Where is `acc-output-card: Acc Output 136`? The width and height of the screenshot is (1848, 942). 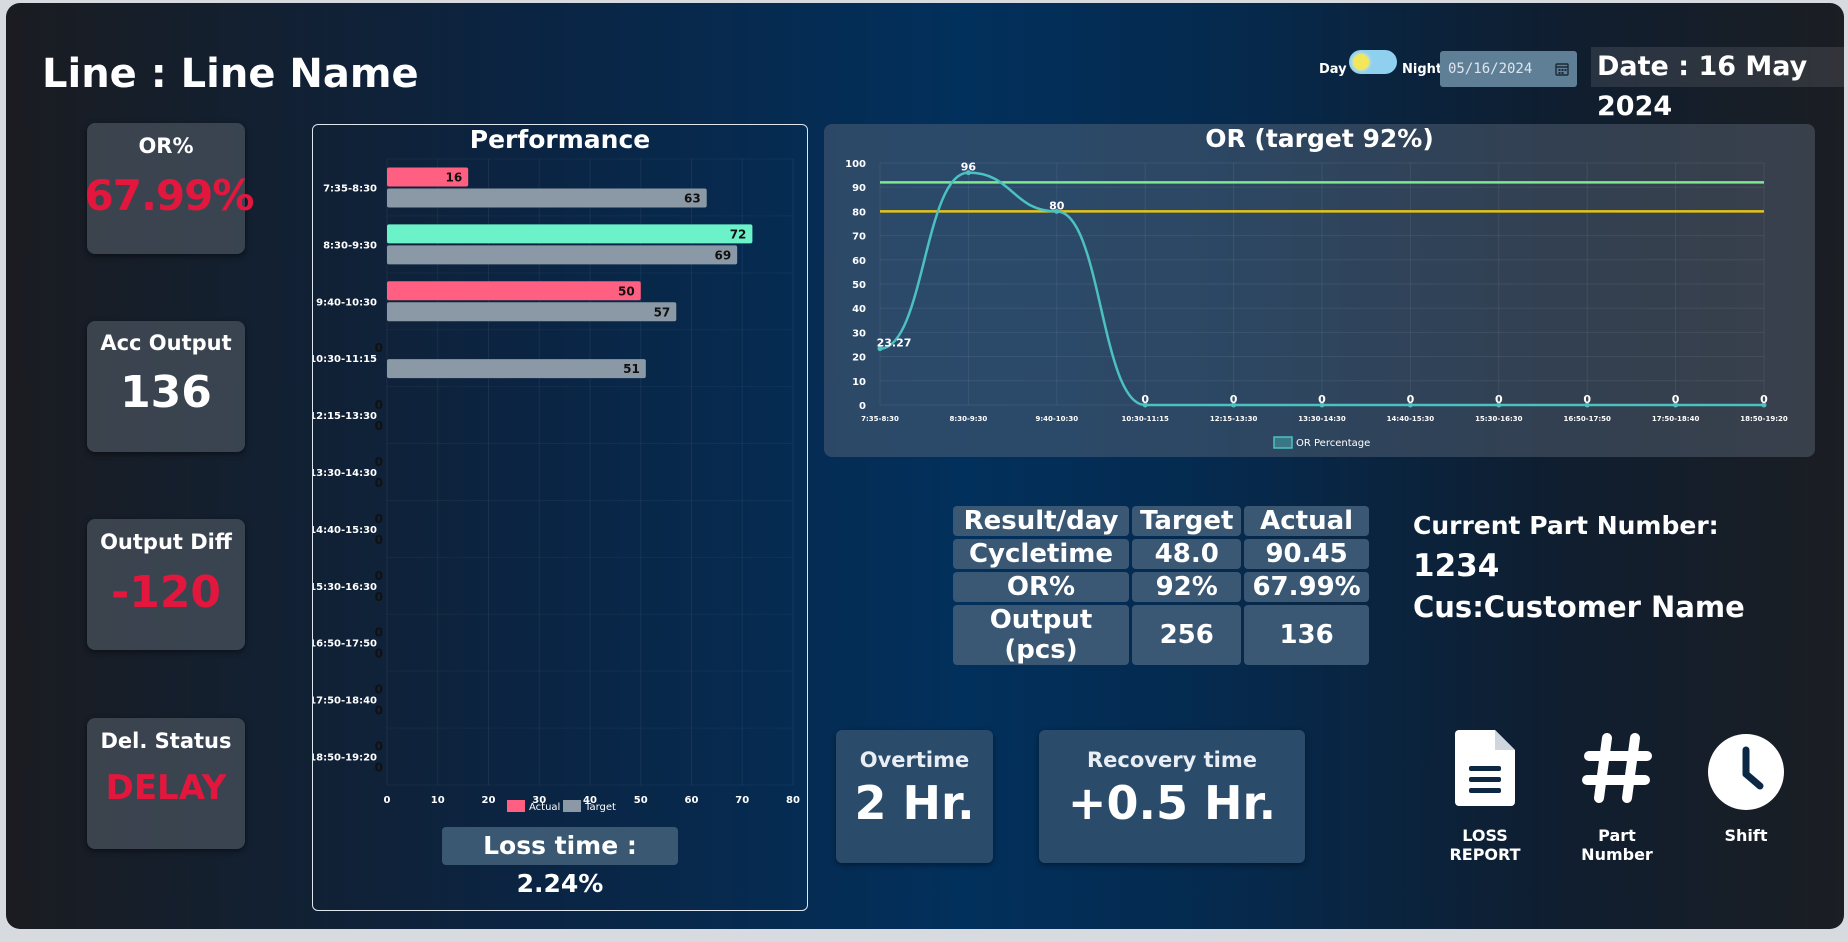 acc-output-card: Acc Output 136 is located at coordinates (166, 386).